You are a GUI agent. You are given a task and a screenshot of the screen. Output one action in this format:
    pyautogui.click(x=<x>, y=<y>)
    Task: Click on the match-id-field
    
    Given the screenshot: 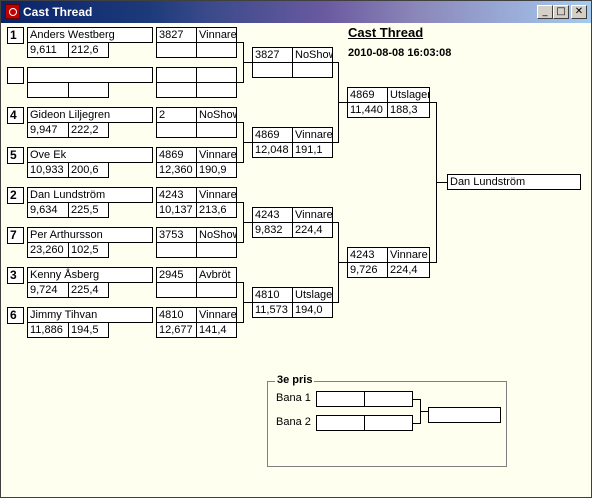 What is the action you would take?
    pyautogui.click(x=176, y=75)
    